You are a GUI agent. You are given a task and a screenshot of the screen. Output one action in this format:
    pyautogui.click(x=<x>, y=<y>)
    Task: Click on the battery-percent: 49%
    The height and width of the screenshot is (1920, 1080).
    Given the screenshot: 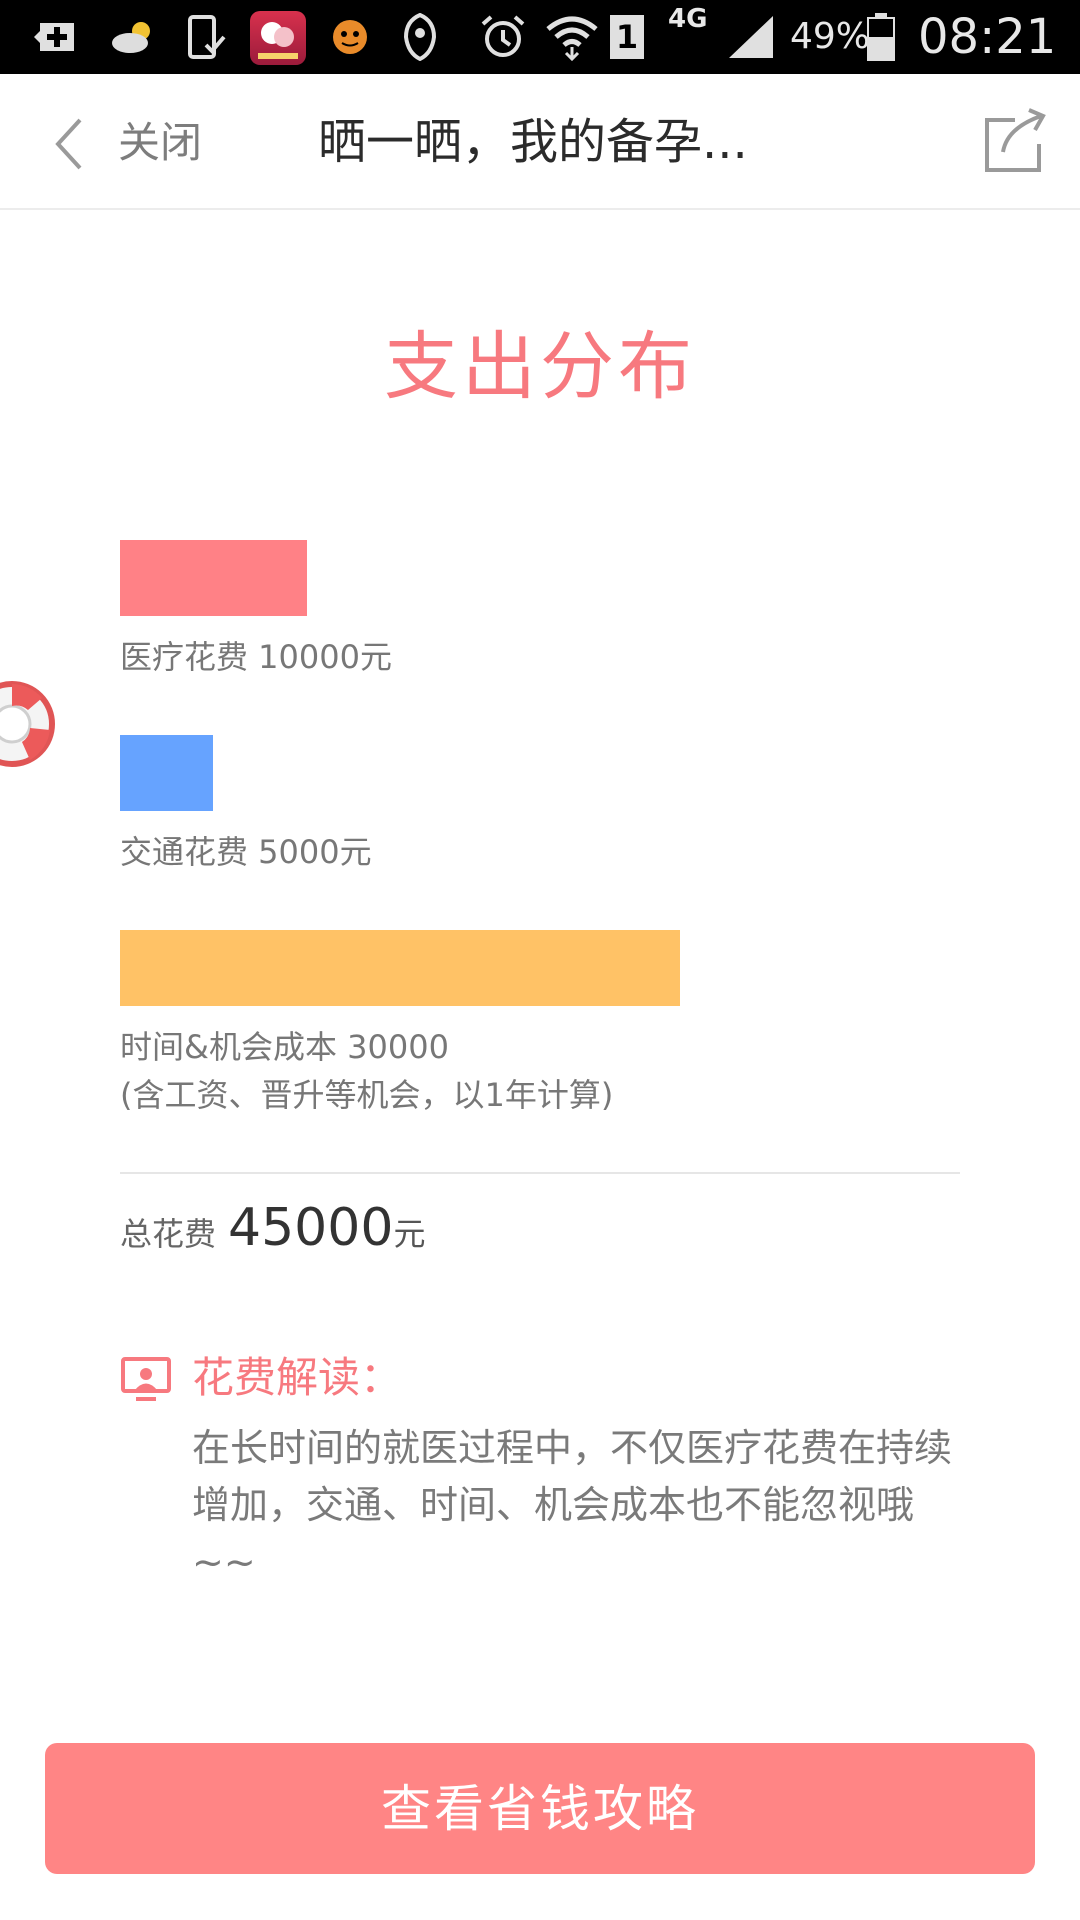 What is the action you would take?
    pyautogui.click(x=830, y=36)
    